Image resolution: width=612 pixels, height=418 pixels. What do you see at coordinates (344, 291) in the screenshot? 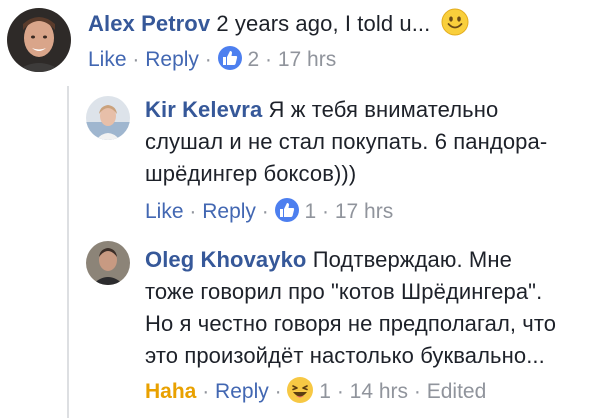
I see `comment-body-line: тоже говорил про "котов Шрёдингера".` at bounding box center [344, 291].